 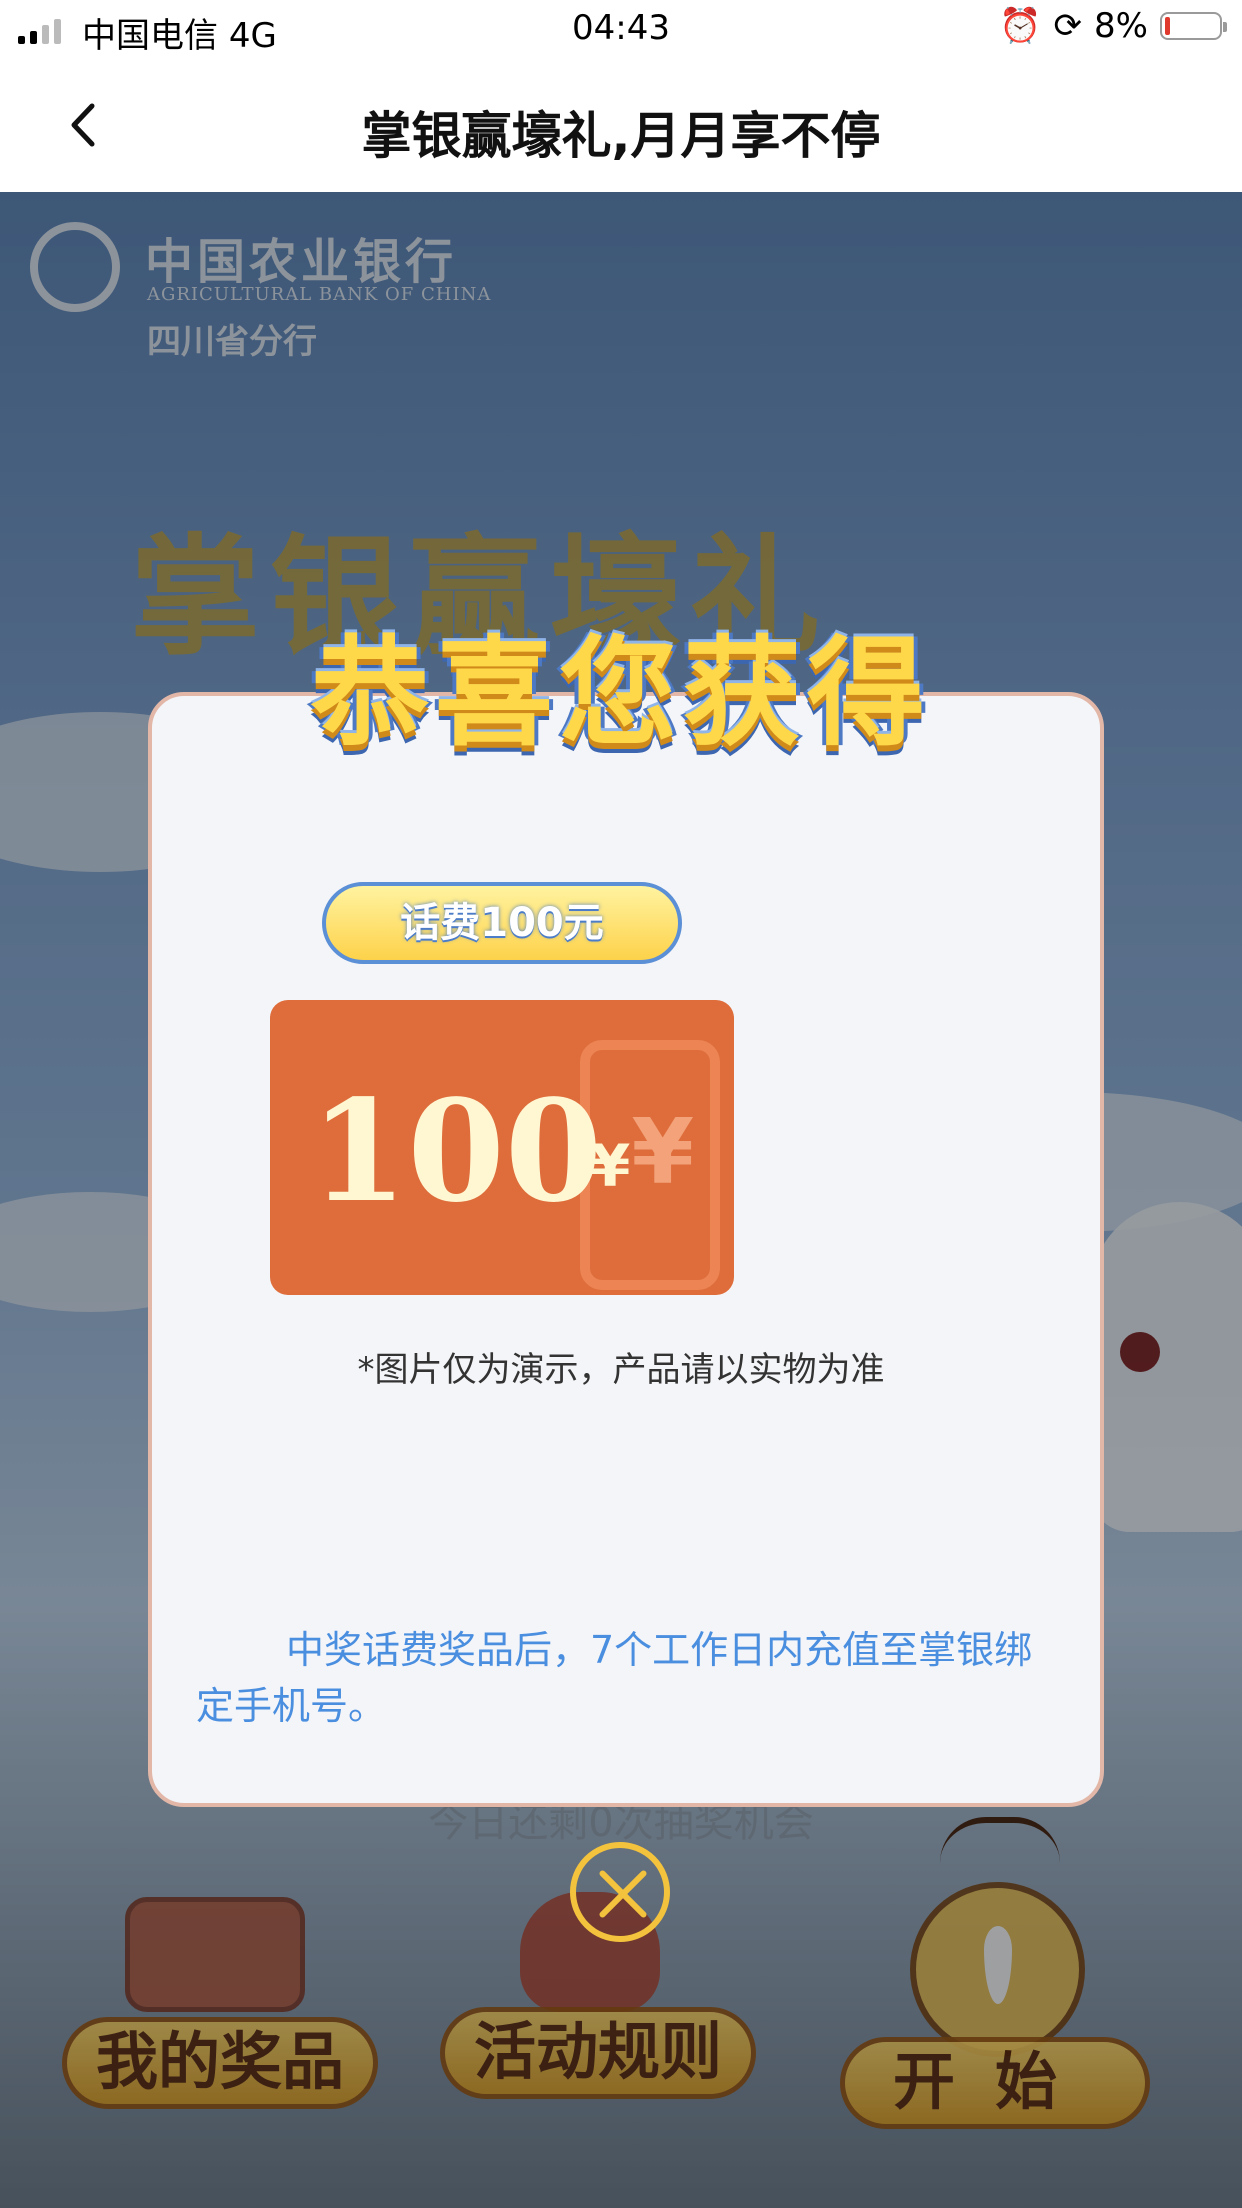 I want to click on prize-name-badge: 话费100元, so click(x=502, y=923).